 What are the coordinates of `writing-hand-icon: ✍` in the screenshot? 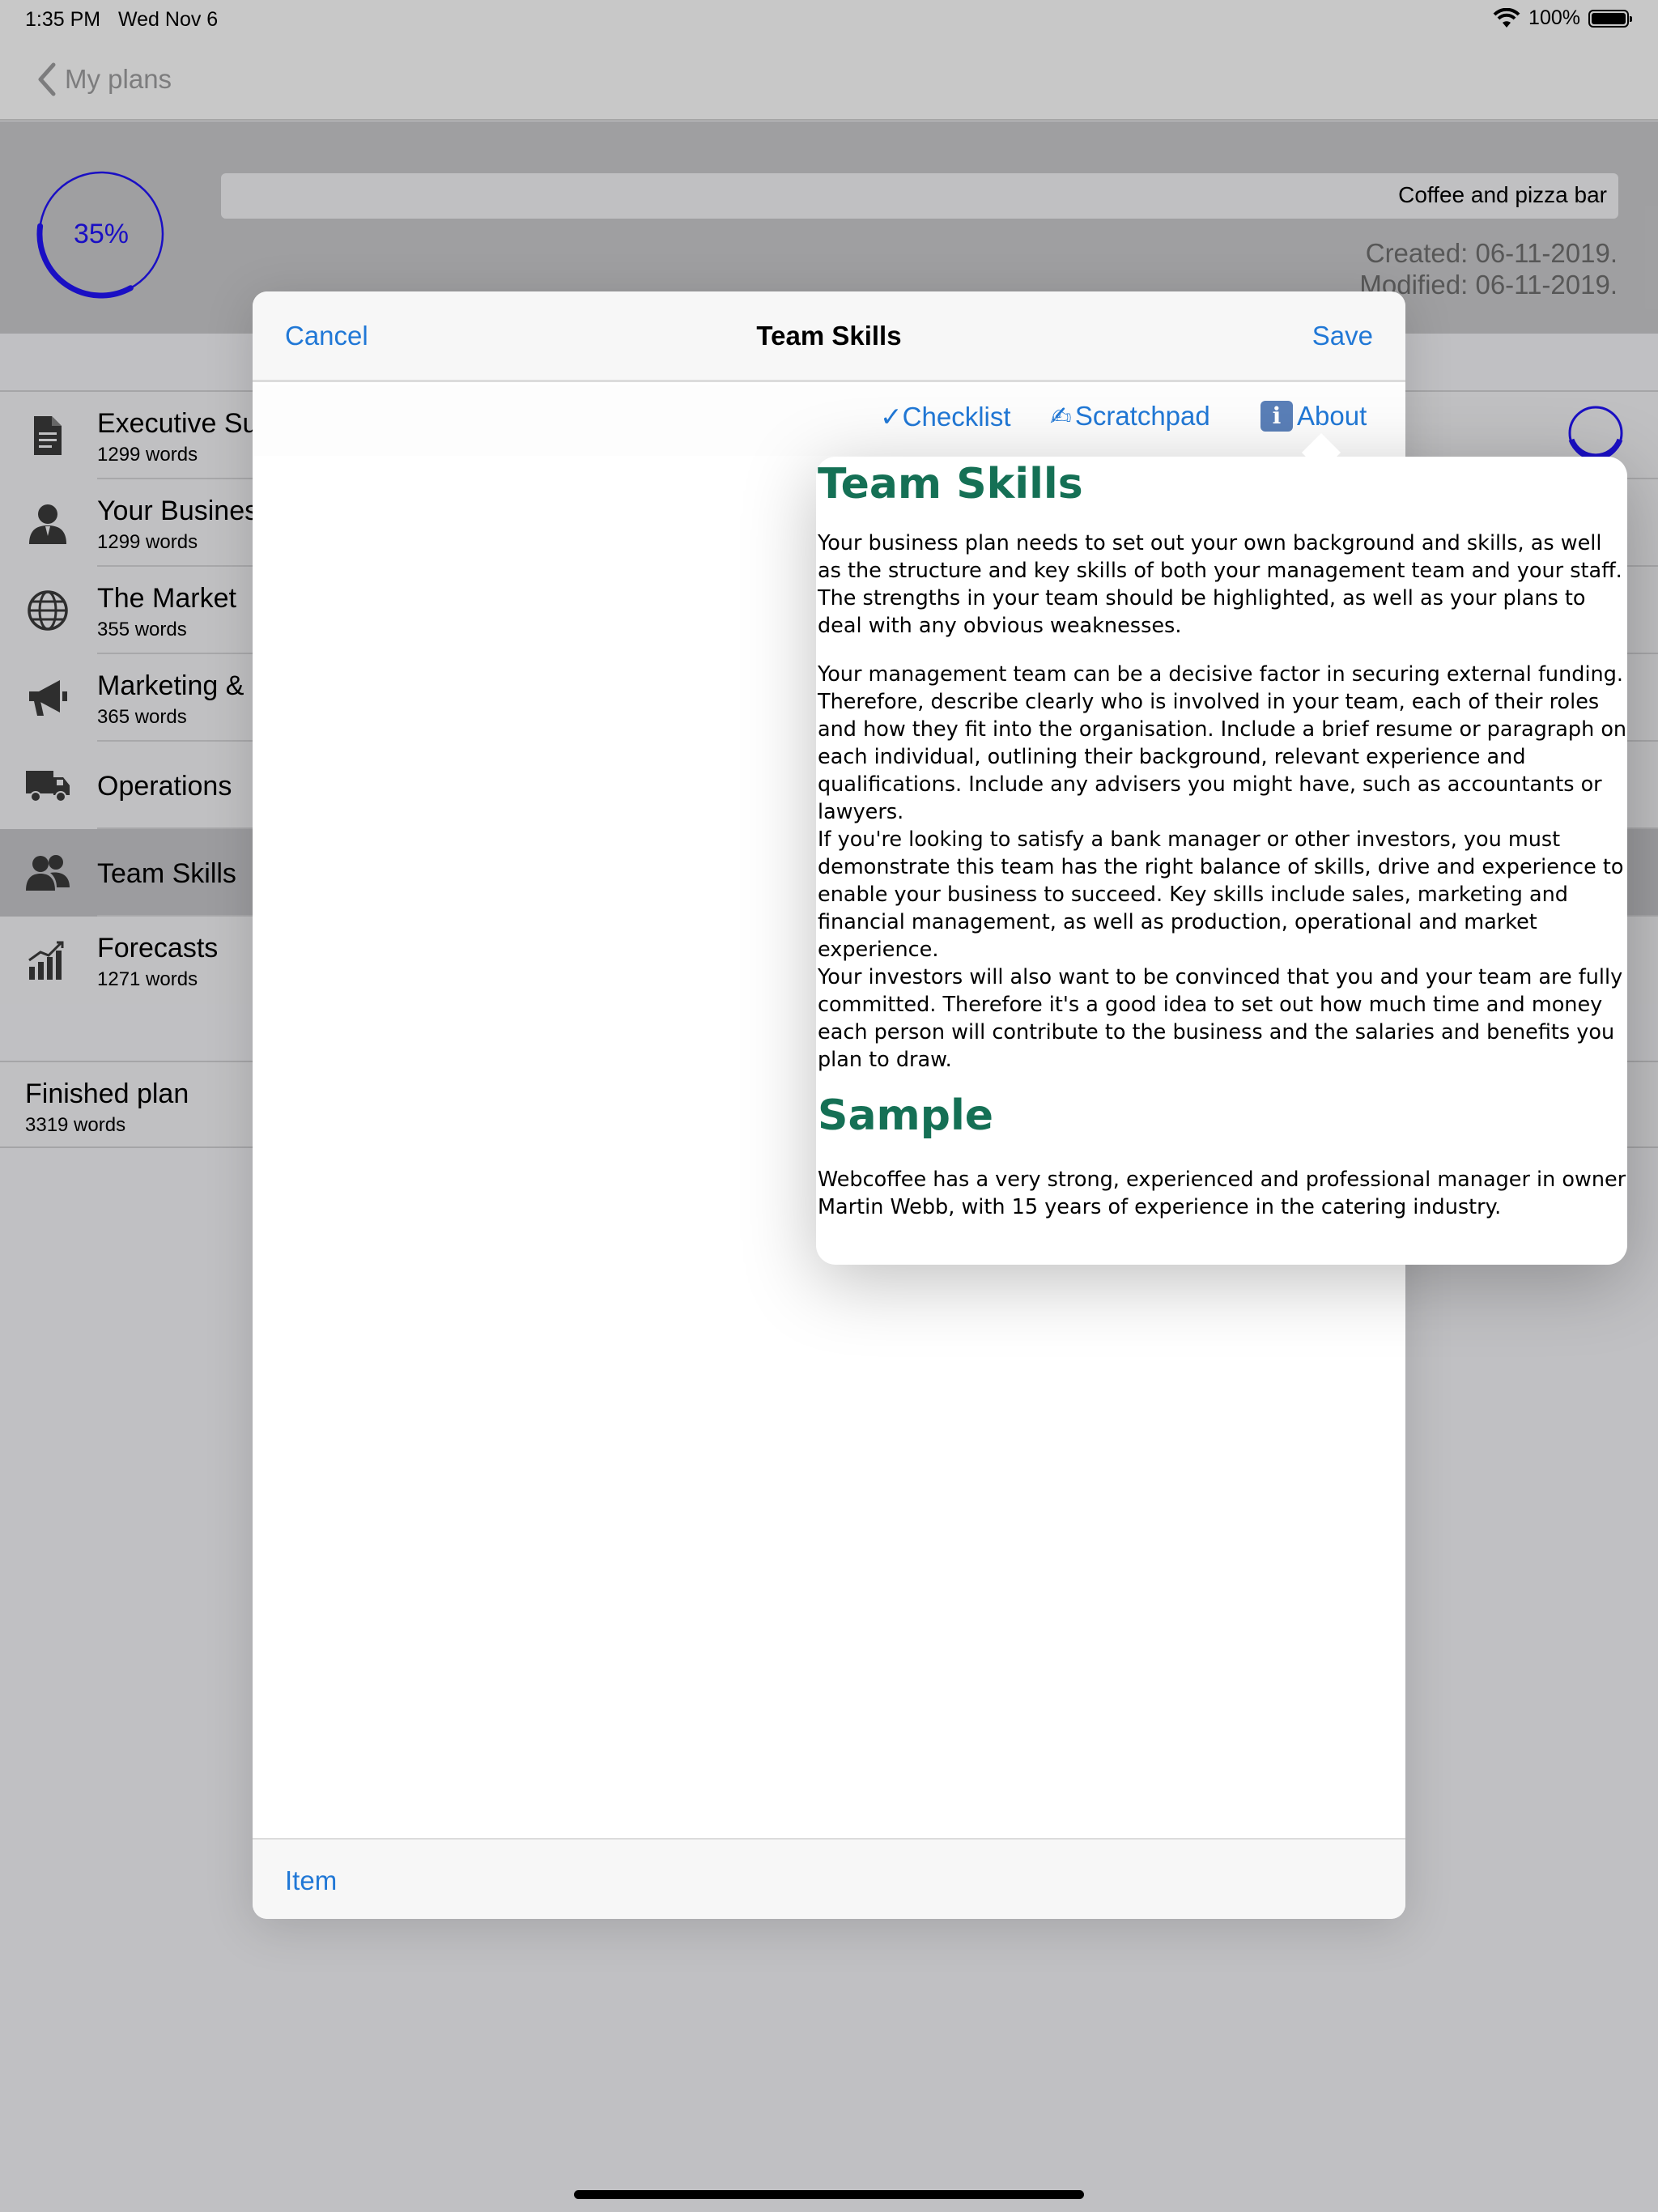 It's located at (1061, 417).